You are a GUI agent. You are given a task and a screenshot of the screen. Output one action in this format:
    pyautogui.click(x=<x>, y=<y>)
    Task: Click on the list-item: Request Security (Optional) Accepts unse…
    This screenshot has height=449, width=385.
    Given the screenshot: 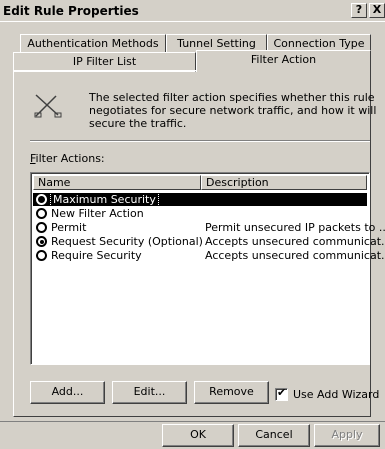 What is the action you would take?
    pyautogui.click(x=209, y=241)
    